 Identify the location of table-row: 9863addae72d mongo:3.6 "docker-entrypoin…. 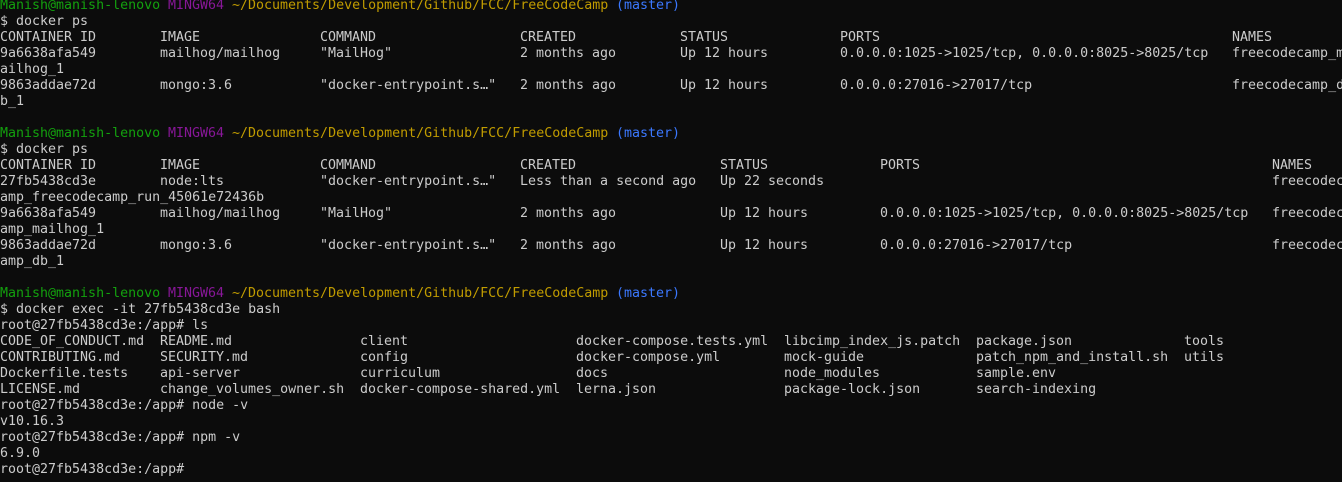
(671, 86).